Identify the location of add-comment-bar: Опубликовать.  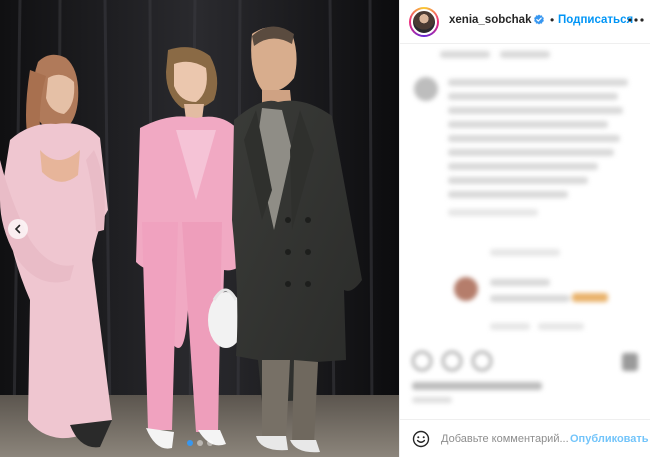
(525, 438).